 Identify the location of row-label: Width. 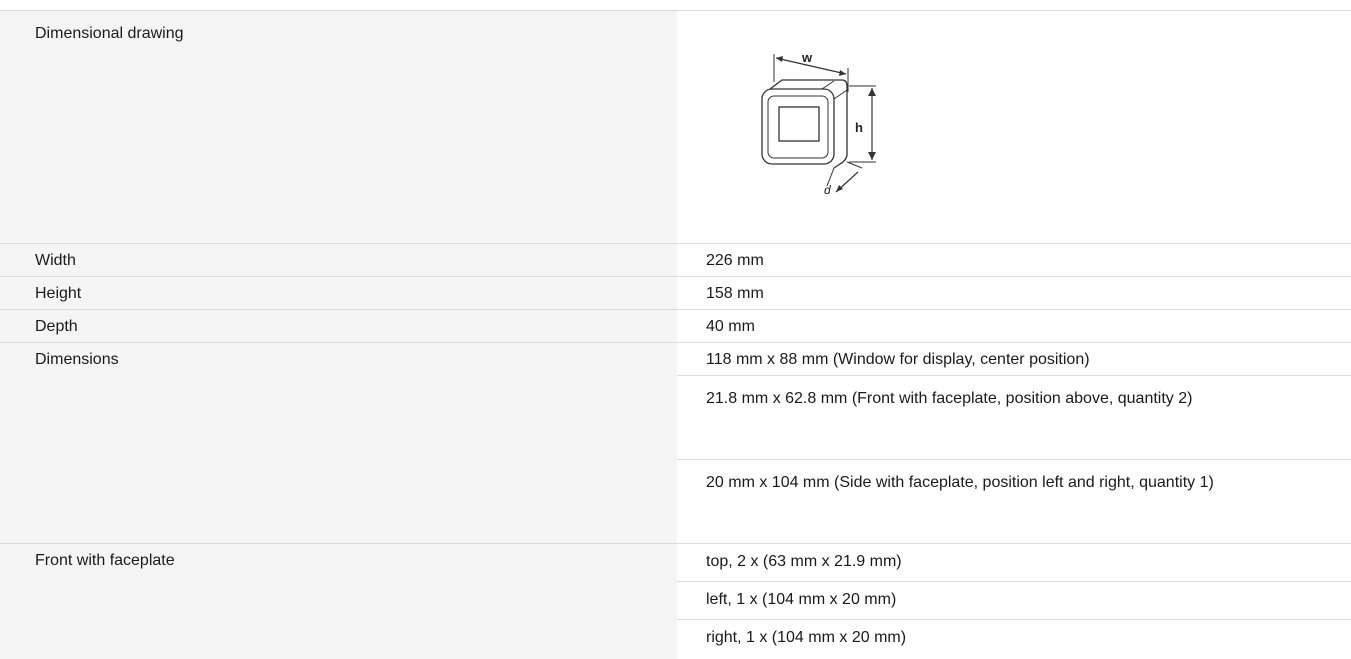
(55, 260).